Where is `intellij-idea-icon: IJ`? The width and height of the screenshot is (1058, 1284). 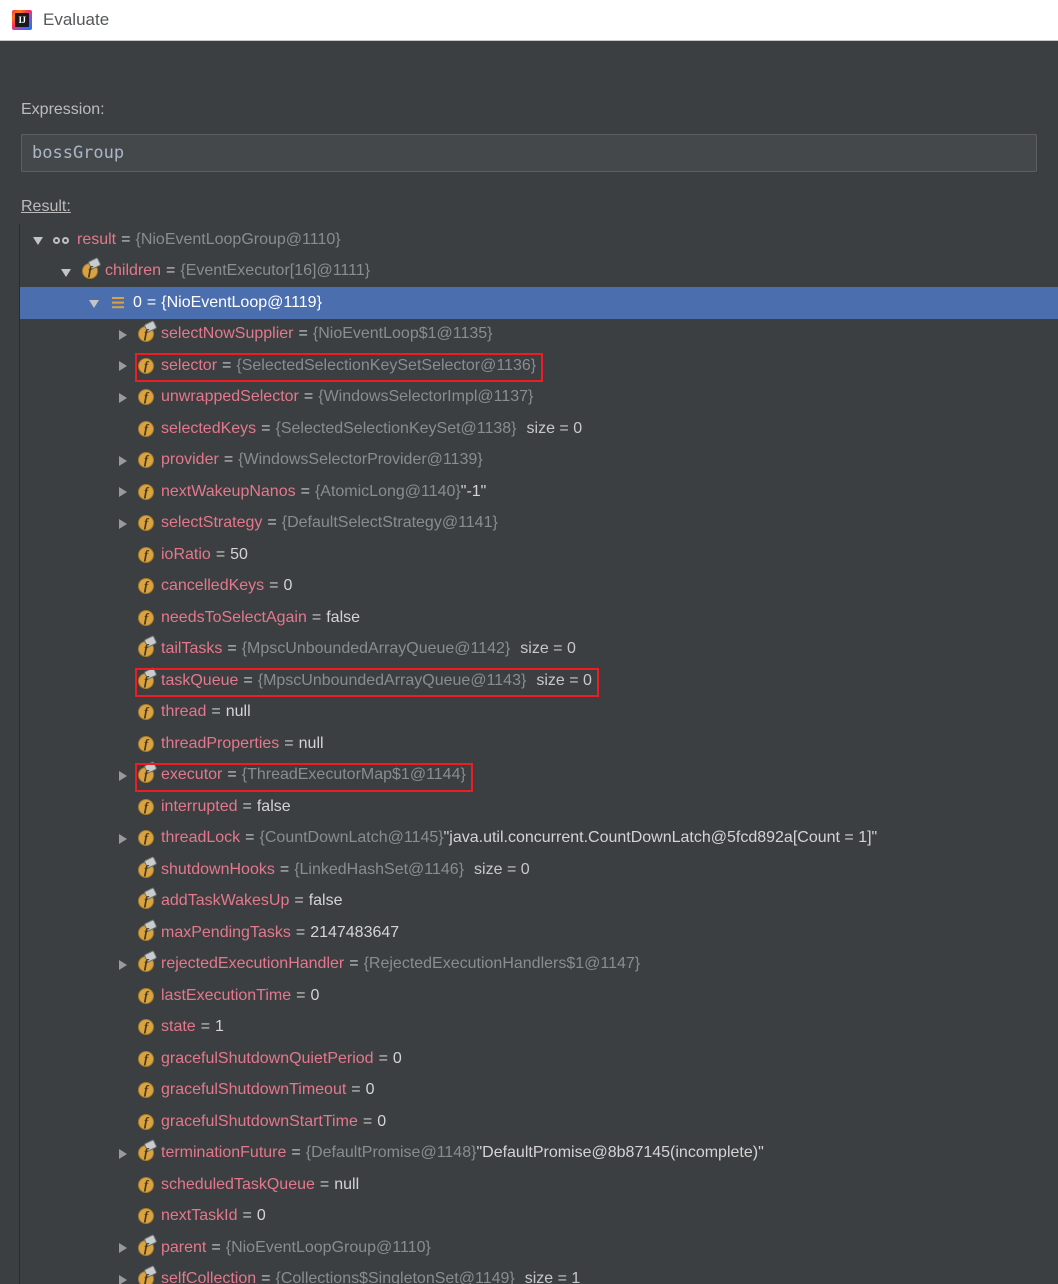 intellij-idea-icon: IJ is located at coordinates (22, 20).